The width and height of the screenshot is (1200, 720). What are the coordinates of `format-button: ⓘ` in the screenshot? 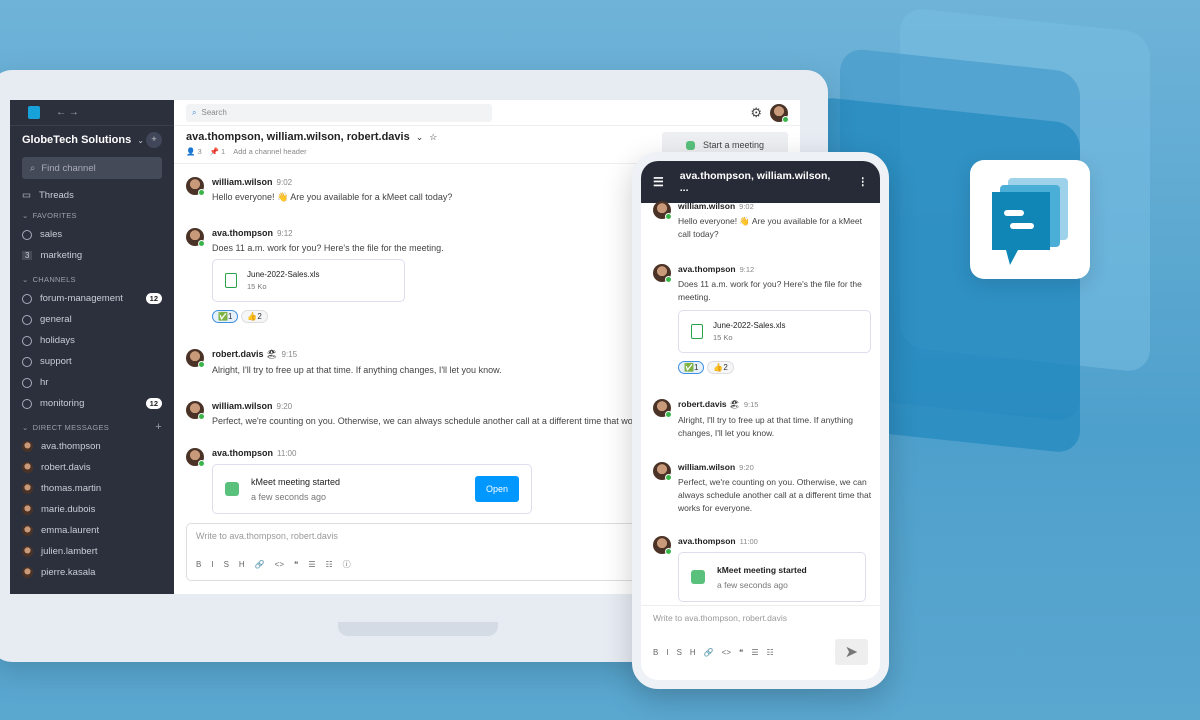 It's located at (347, 564).